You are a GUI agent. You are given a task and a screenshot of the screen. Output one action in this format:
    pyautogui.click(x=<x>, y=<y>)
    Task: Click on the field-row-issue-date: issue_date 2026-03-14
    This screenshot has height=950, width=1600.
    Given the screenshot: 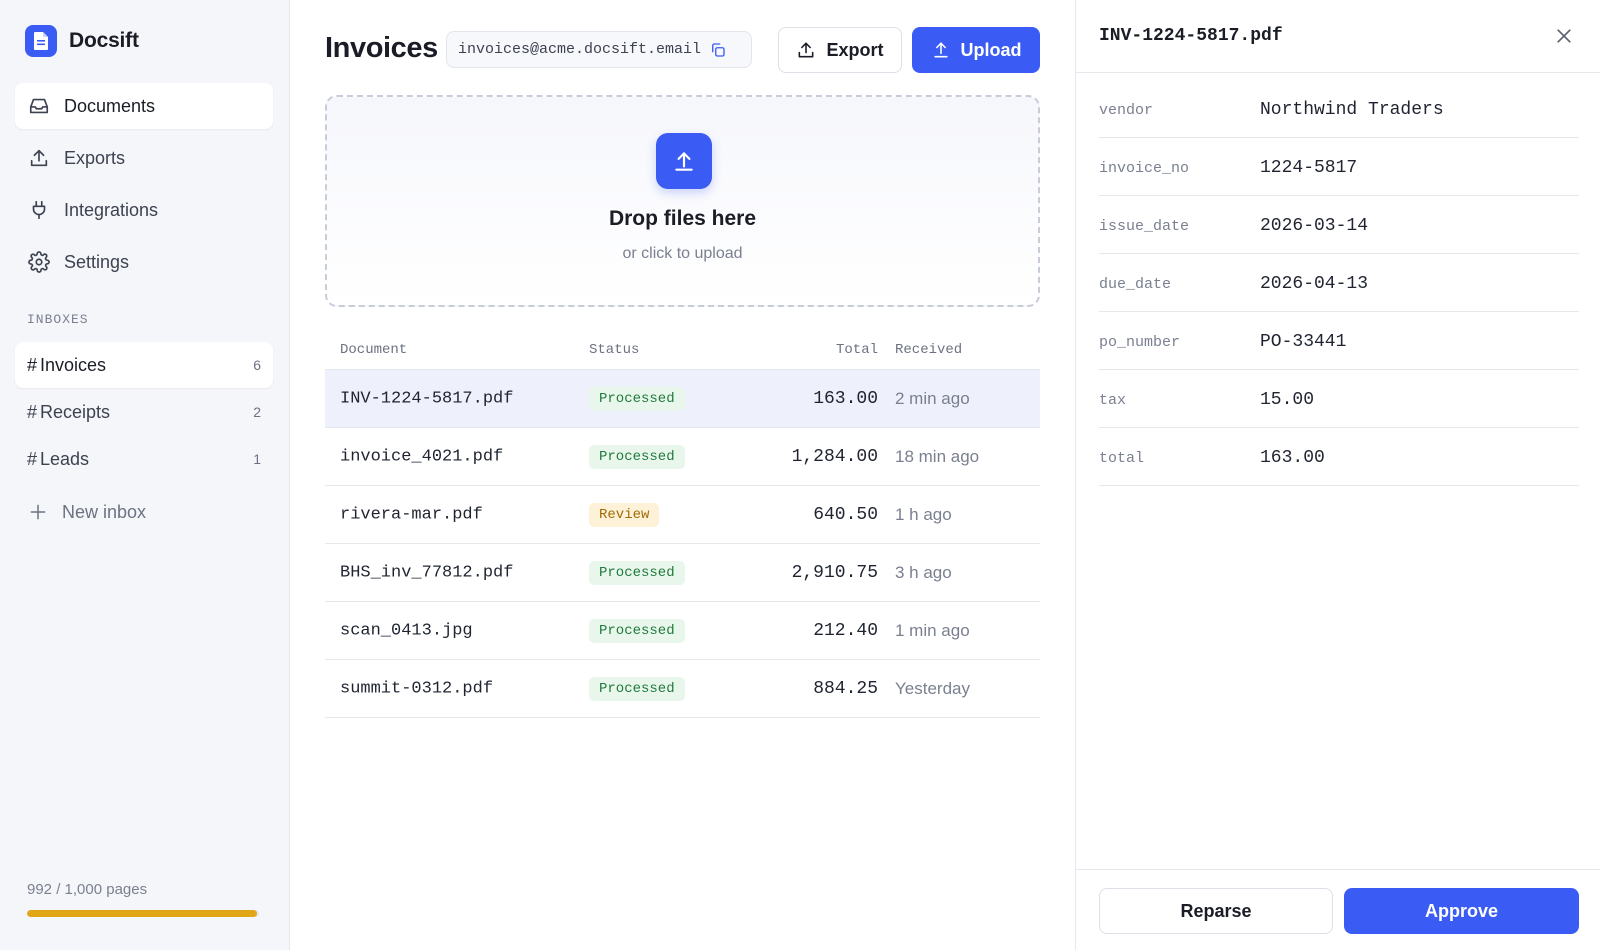 What is the action you would take?
    pyautogui.click(x=1339, y=225)
    